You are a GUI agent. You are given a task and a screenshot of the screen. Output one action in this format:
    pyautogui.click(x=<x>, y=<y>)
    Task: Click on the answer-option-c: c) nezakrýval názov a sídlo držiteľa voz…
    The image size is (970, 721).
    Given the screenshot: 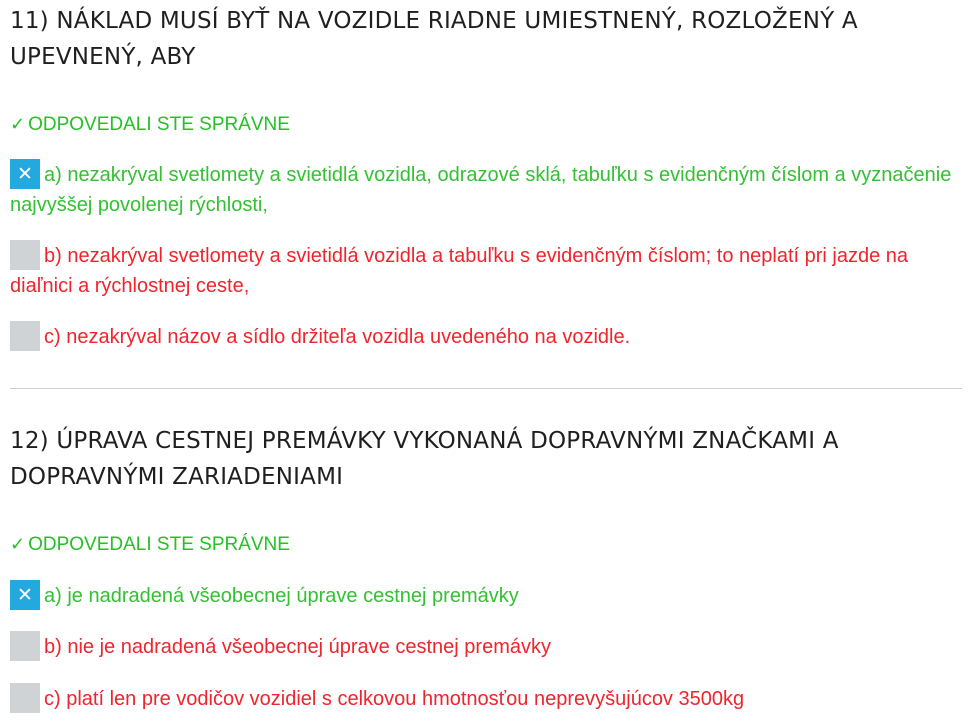 What is the action you would take?
    pyautogui.click(x=482, y=336)
    